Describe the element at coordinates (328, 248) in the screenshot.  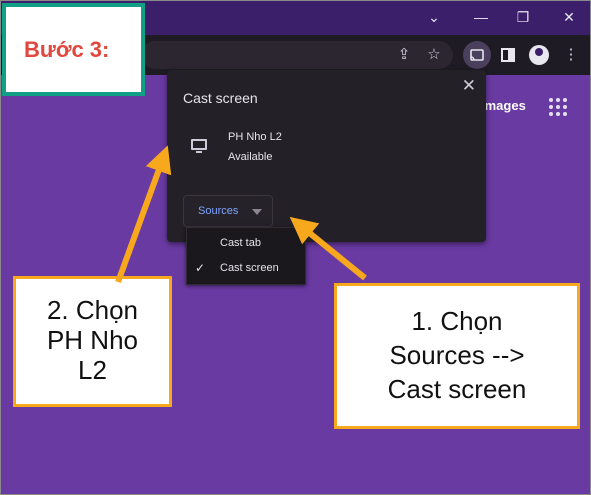
I see `arrow-to-sources` at that location.